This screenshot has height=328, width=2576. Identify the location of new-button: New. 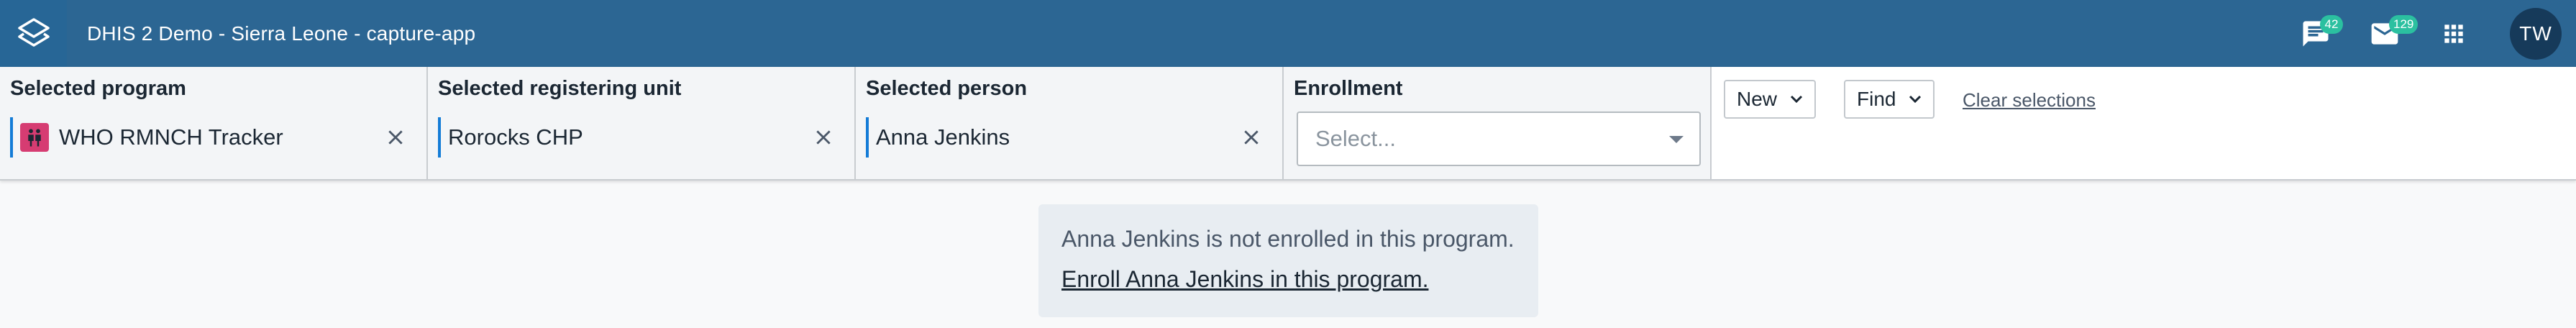
(1770, 99).